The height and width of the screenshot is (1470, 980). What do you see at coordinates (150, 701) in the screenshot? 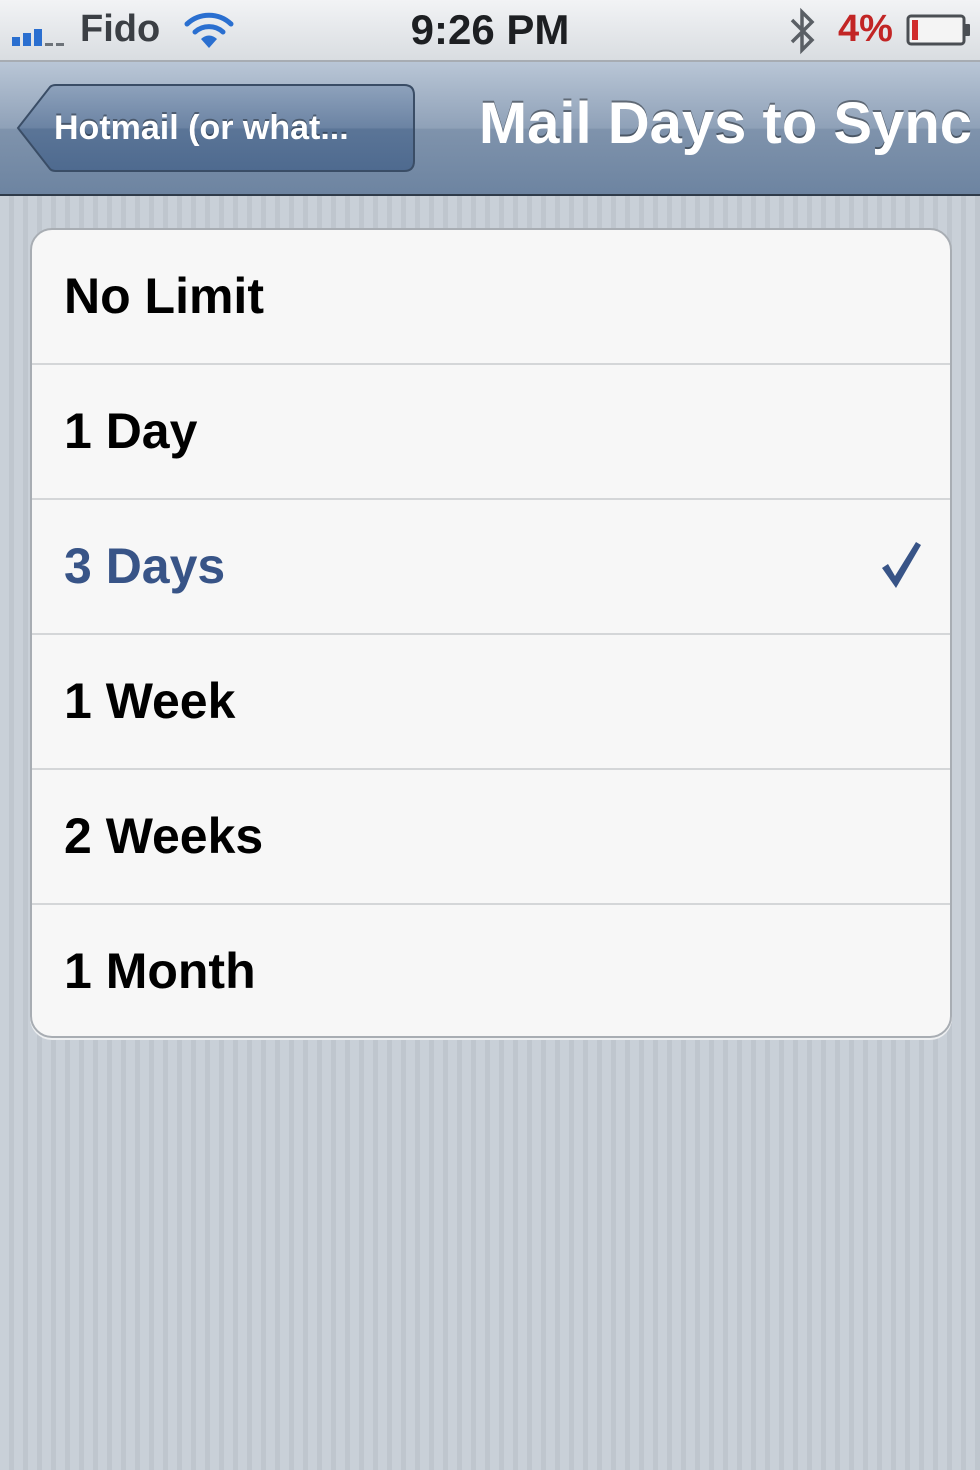
I see `option-label: 1 Week` at bounding box center [150, 701].